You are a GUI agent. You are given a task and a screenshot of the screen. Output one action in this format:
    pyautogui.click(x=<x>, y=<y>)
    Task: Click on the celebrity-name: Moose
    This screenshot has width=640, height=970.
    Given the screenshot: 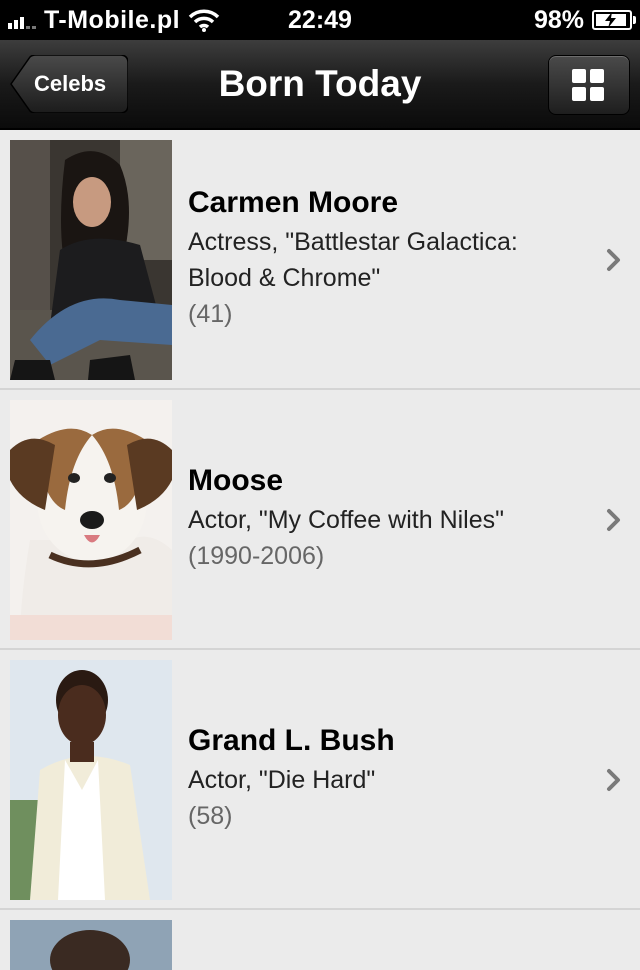 What is the action you would take?
    pyautogui.click(x=236, y=480)
    